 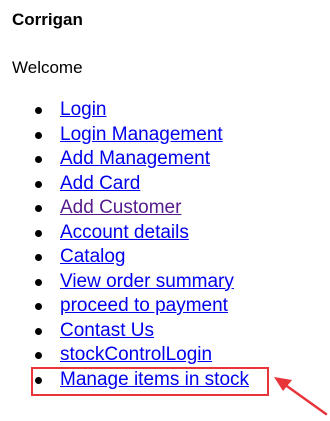 What do you see at coordinates (83, 109) in the screenshot?
I see `login-link: Login` at bounding box center [83, 109].